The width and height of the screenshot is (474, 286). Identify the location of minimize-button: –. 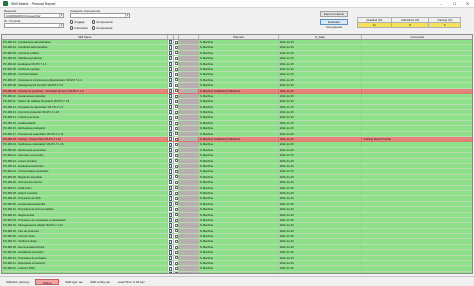
(441, 4).